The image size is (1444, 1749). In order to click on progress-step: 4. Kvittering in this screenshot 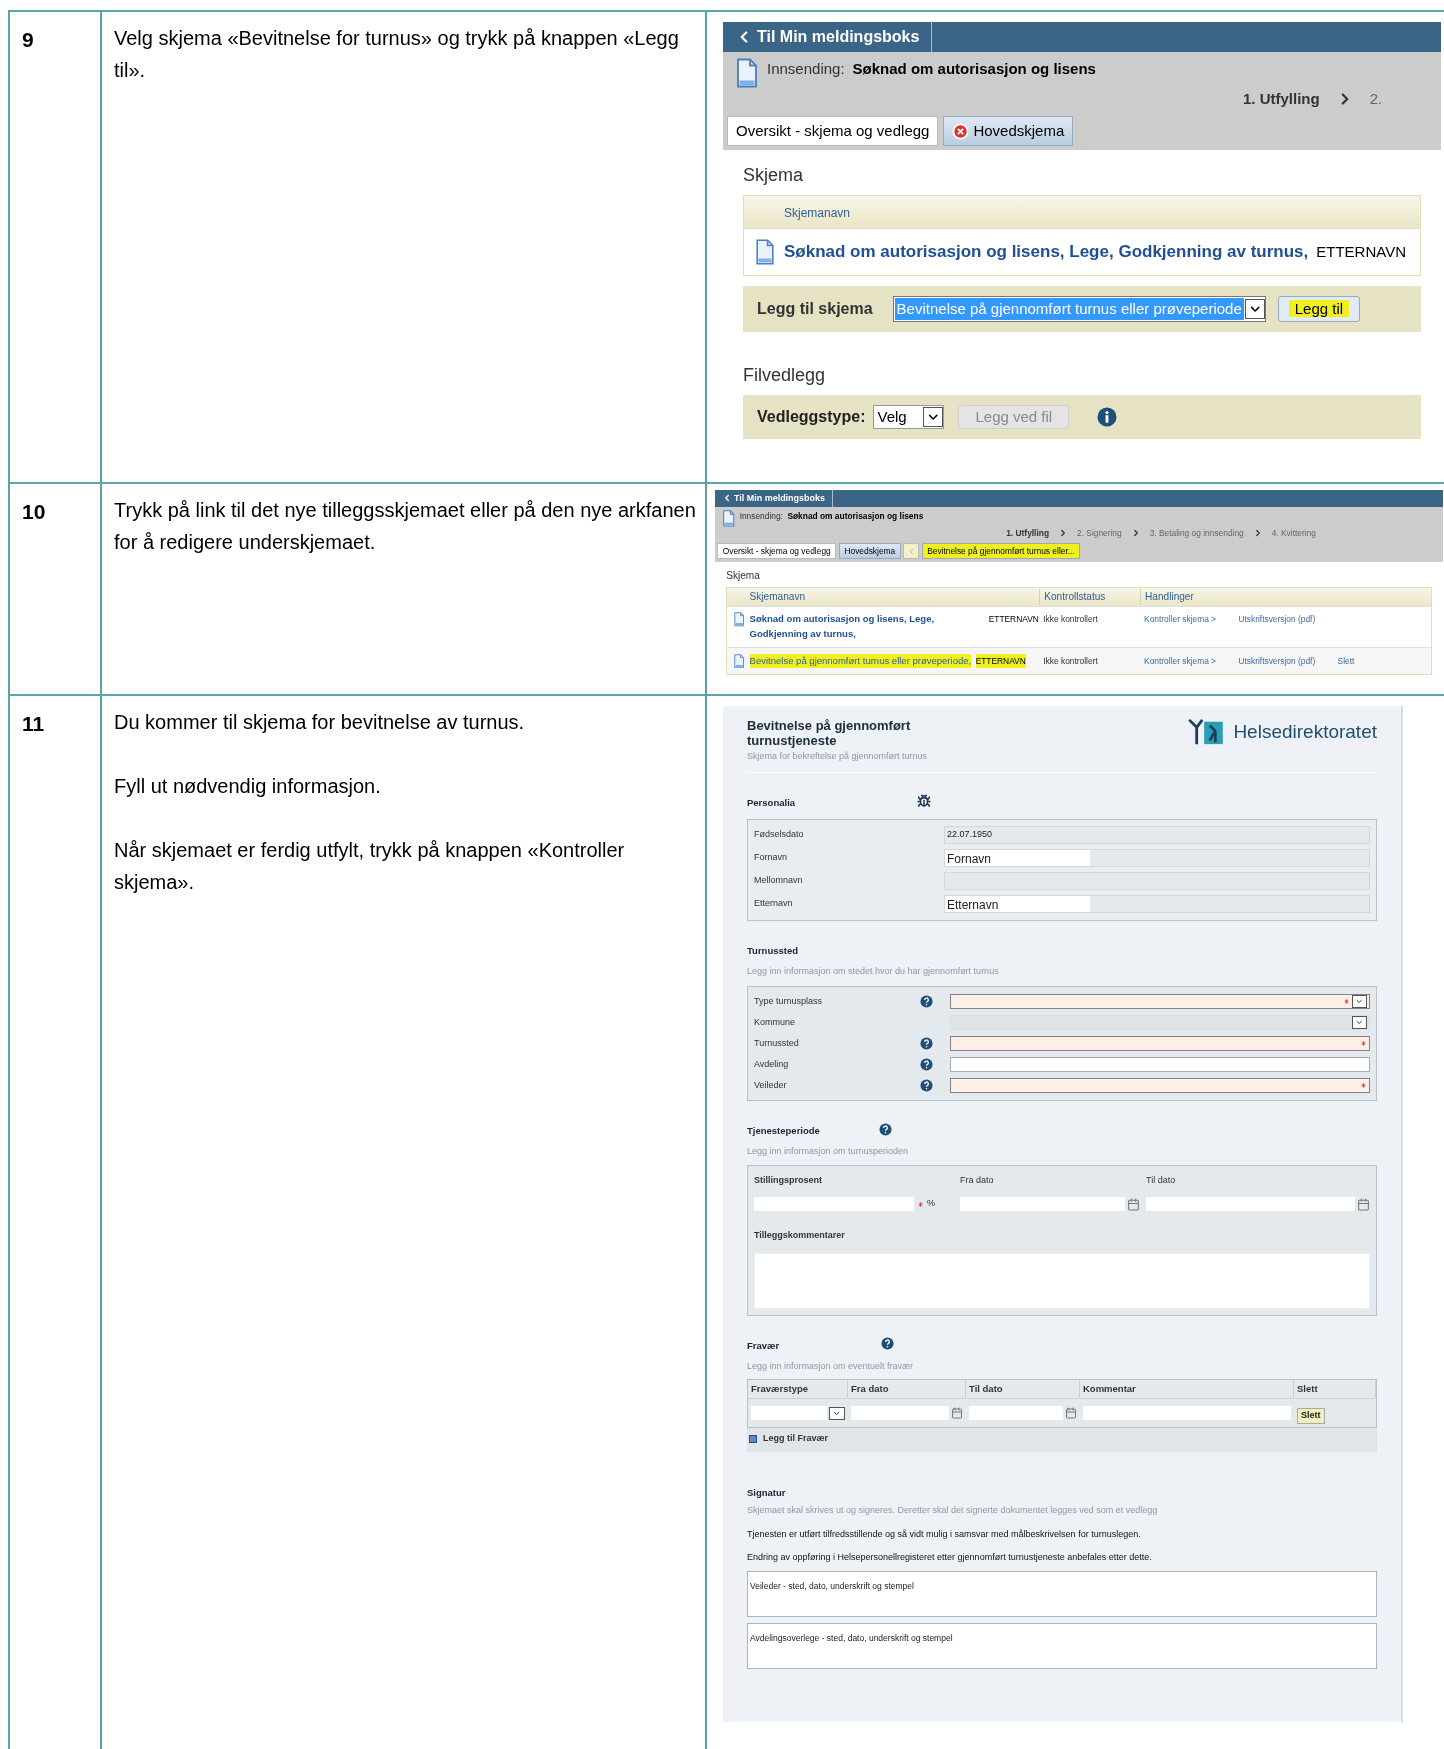, I will do `click(1293, 533)`.